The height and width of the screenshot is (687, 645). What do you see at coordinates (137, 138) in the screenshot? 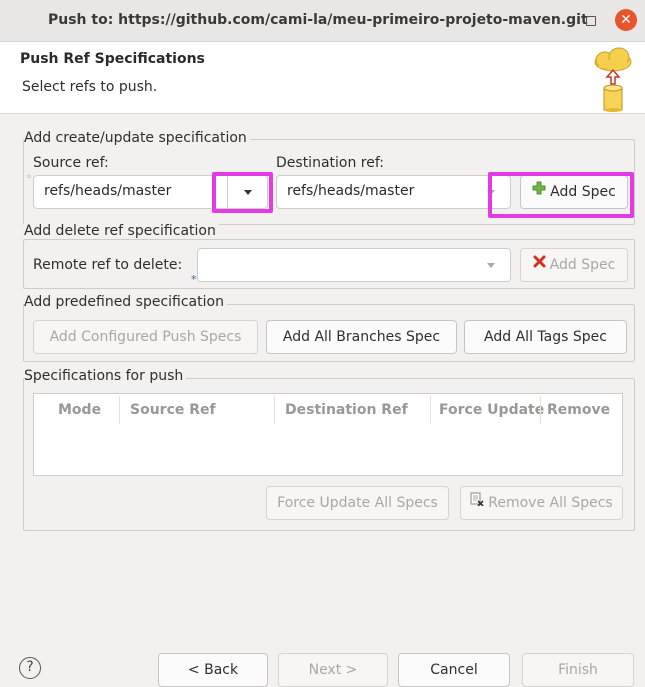
I see `create-update-legend: Add create/update specification` at bounding box center [137, 138].